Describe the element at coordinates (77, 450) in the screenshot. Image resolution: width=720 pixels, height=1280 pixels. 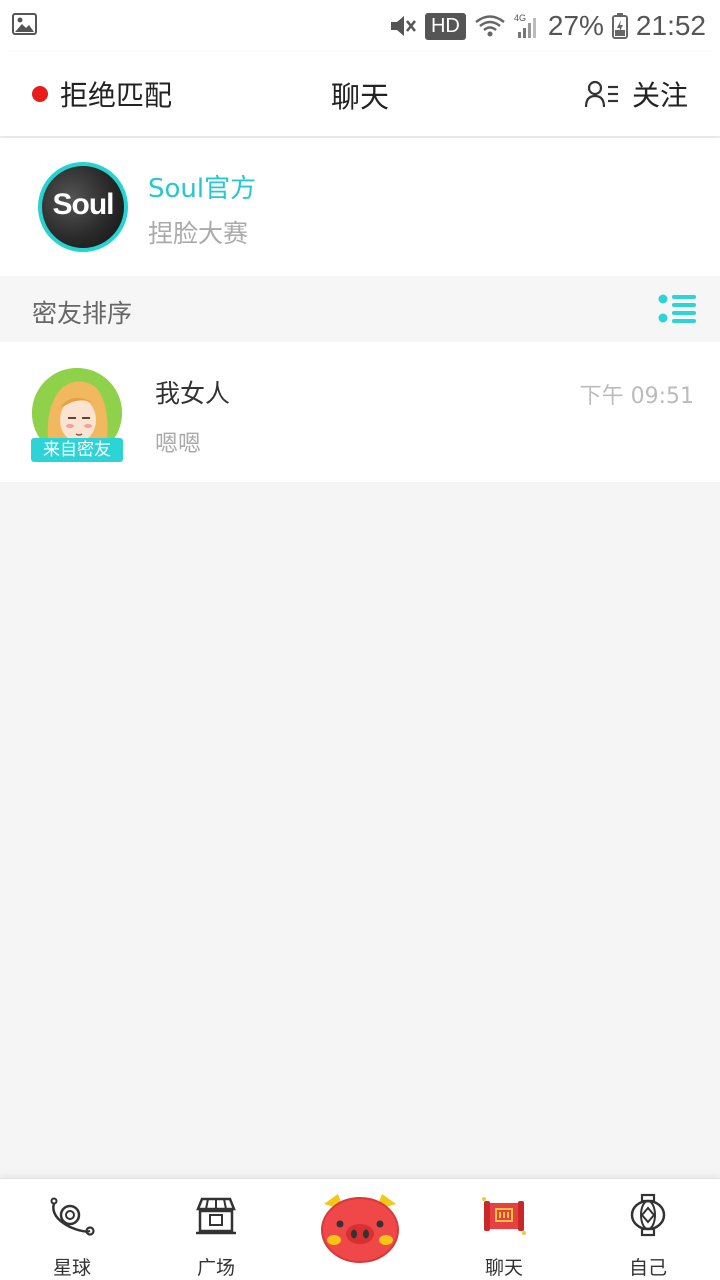
I see `close-friend-badge: 来自密友` at that location.